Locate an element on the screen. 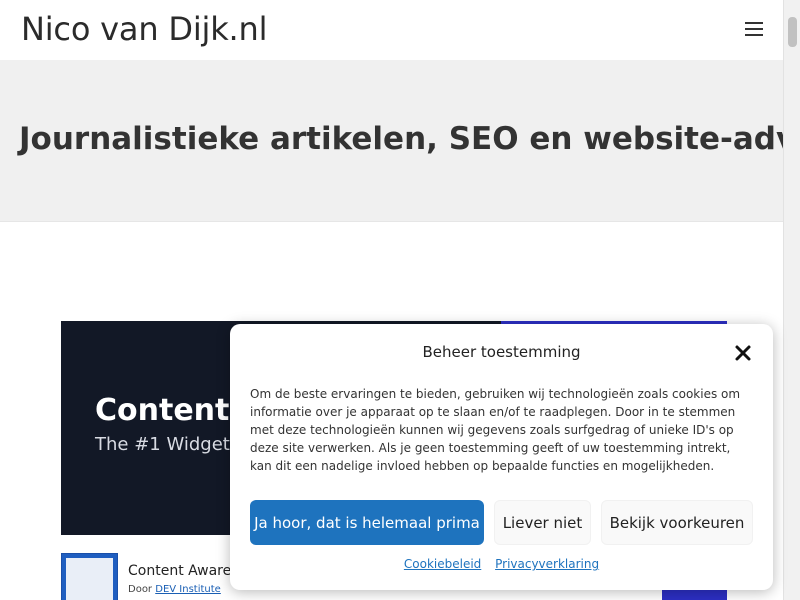 Image resolution: width=800 pixels, height=600 pixels. privacy-statement-link: Privacyverklaring is located at coordinates (547, 564).